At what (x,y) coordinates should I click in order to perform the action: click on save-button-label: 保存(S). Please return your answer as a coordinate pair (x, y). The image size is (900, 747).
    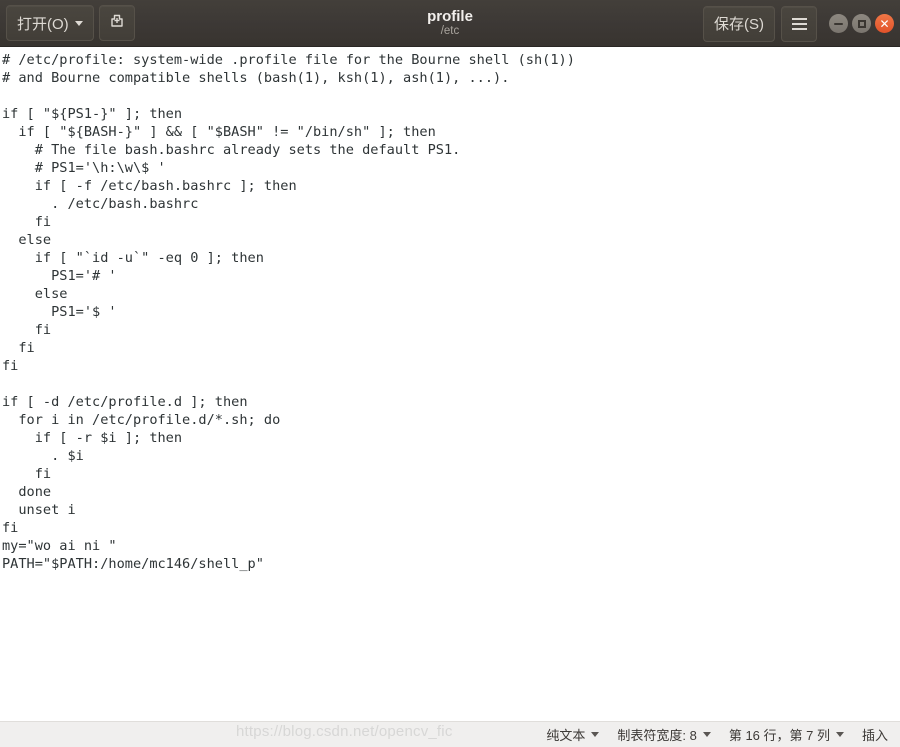
    Looking at the image, I should click on (739, 24).